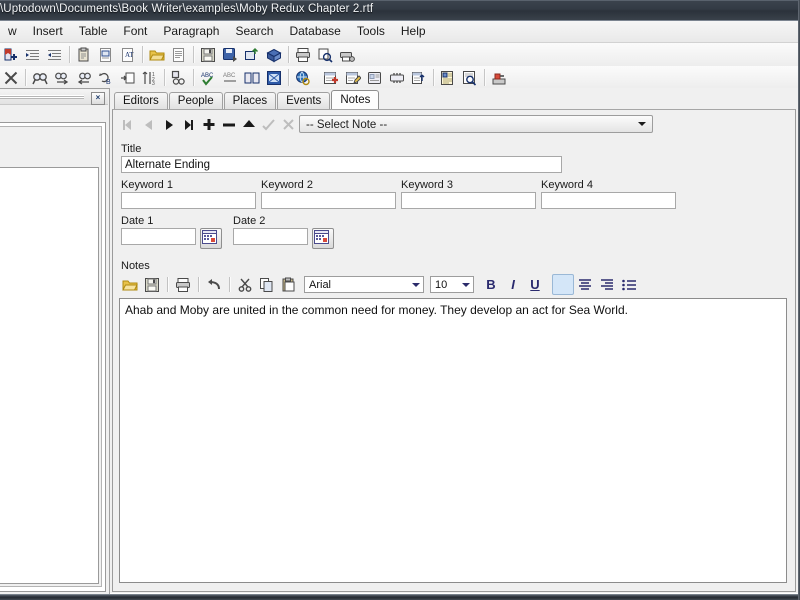 The image size is (800, 600). I want to click on dictionary-icon, so click(252, 77).